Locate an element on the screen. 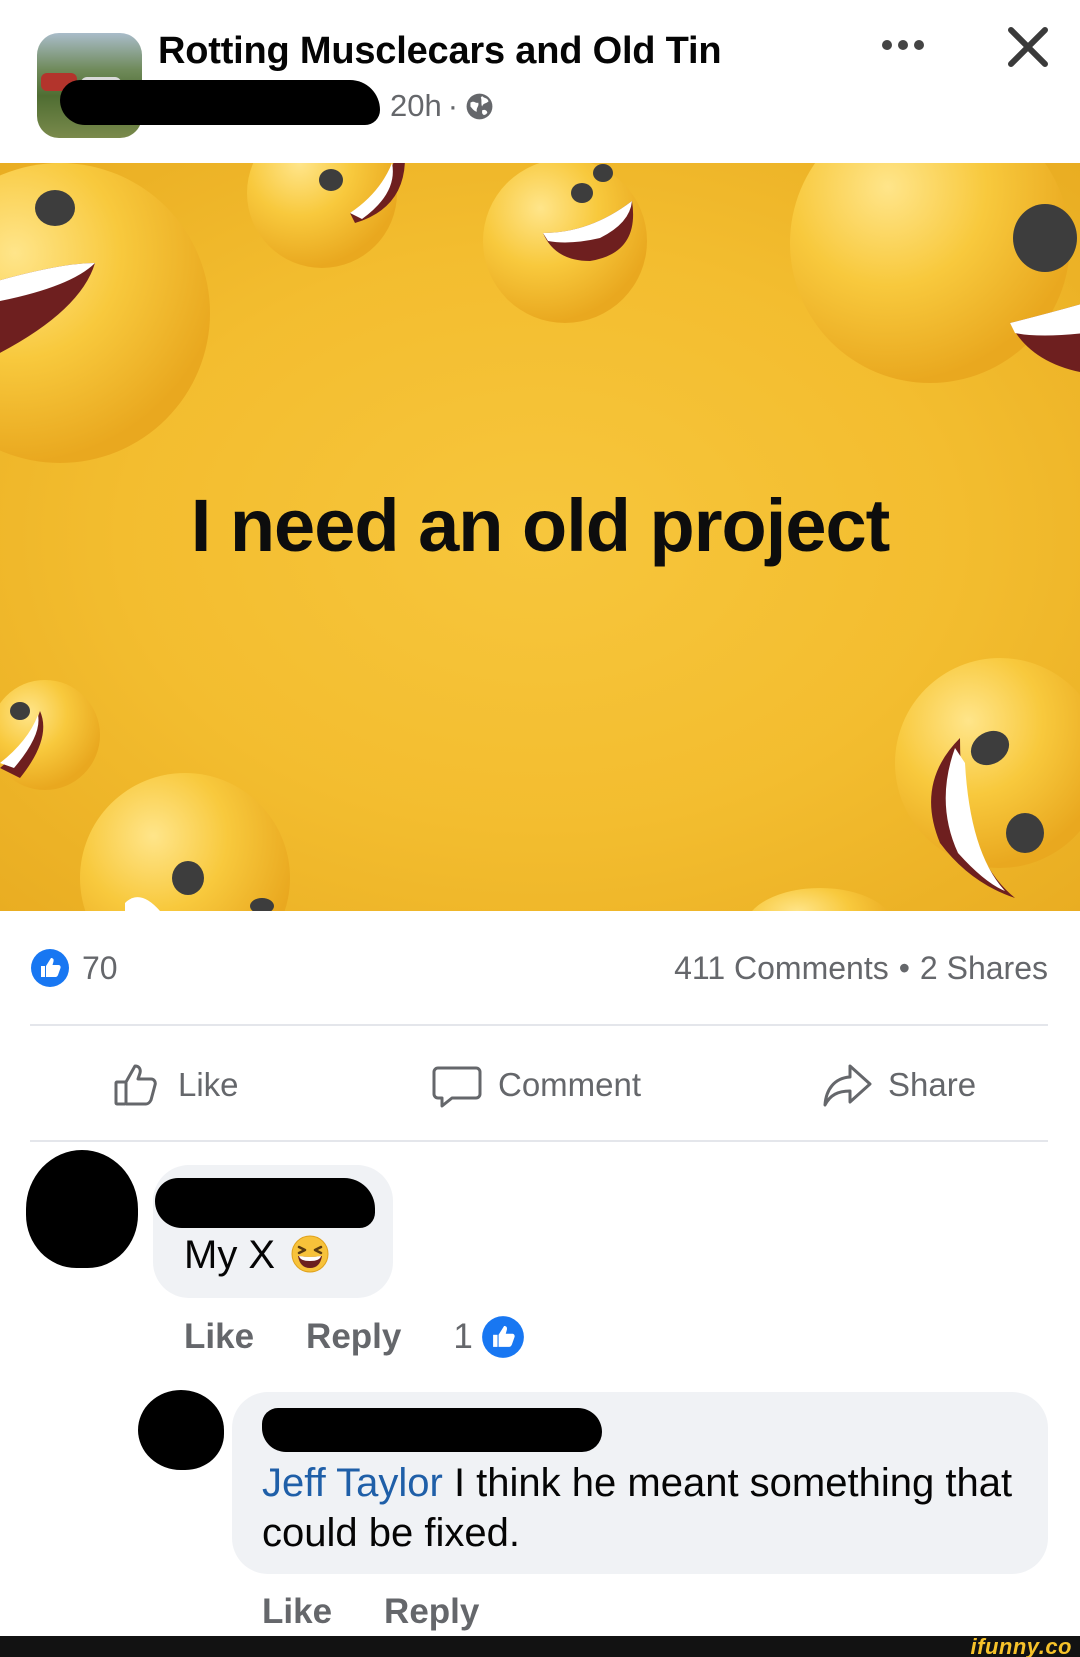 The height and width of the screenshot is (1657, 1080). reactions-bar: 70 411 Comments • 2 Shares is located at coordinates (539, 968).